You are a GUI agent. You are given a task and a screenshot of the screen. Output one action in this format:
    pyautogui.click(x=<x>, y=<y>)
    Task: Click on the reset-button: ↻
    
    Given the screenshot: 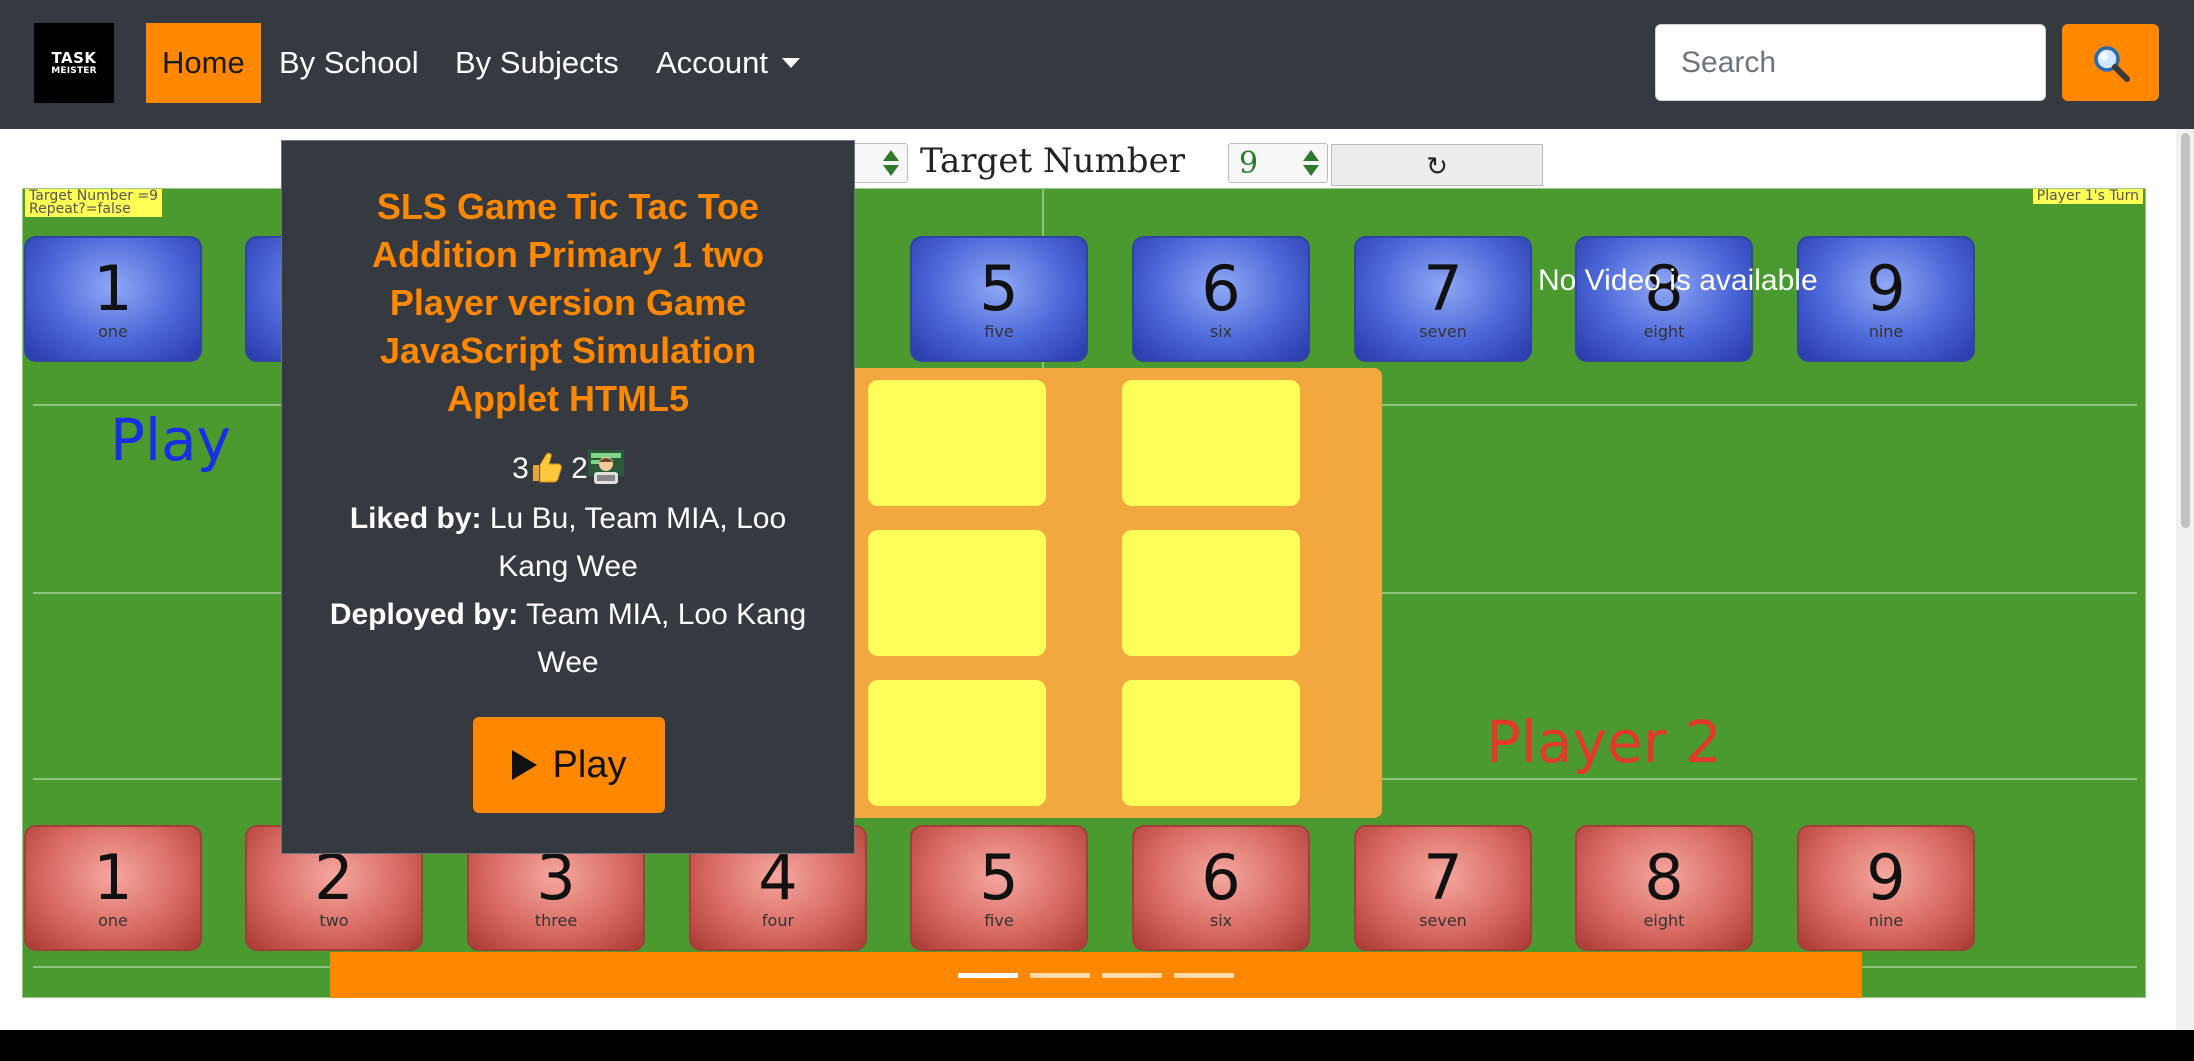 What is the action you would take?
    pyautogui.click(x=1437, y=165)
    